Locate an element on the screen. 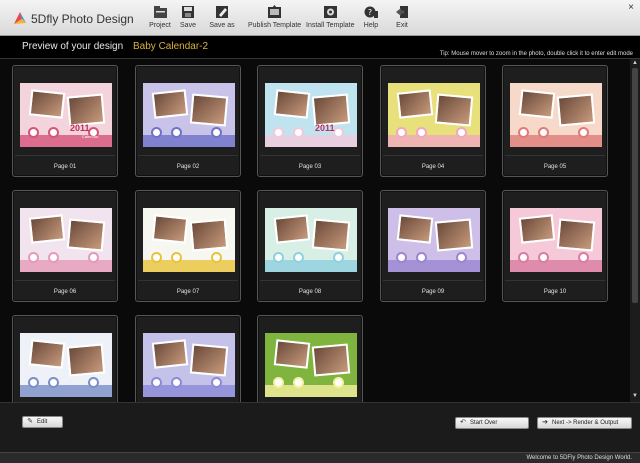  page-card: Page 04 is located at coordinates (433, 121).